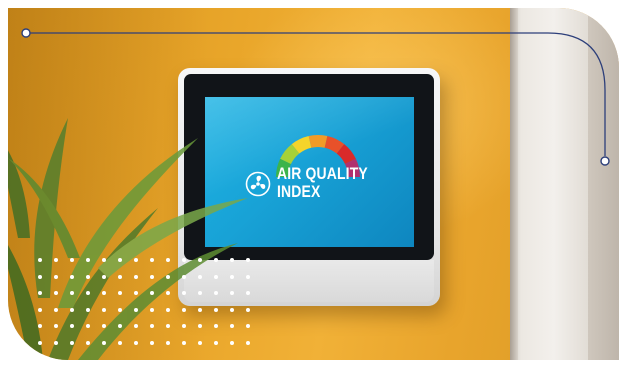 Image resolution: width=627 pixels, height=366 pixels. What do you see at coordinates (26, 33) in the screenshot?
I see `line-node-start` at bounding box center [26, 33].